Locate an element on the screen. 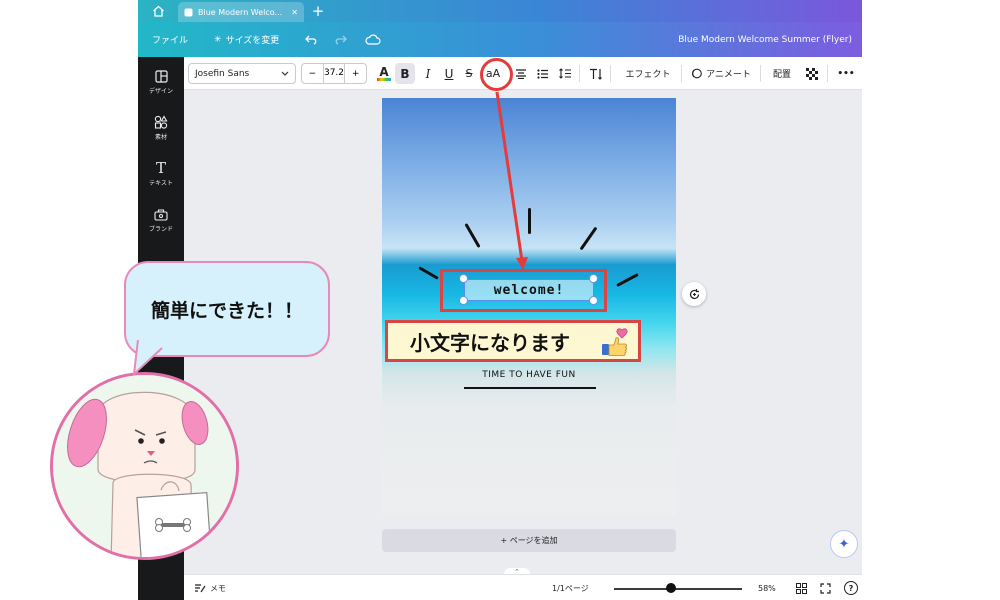 The image size is (1000, 600). highlight-rectangle is located at coordinates (523, 290).